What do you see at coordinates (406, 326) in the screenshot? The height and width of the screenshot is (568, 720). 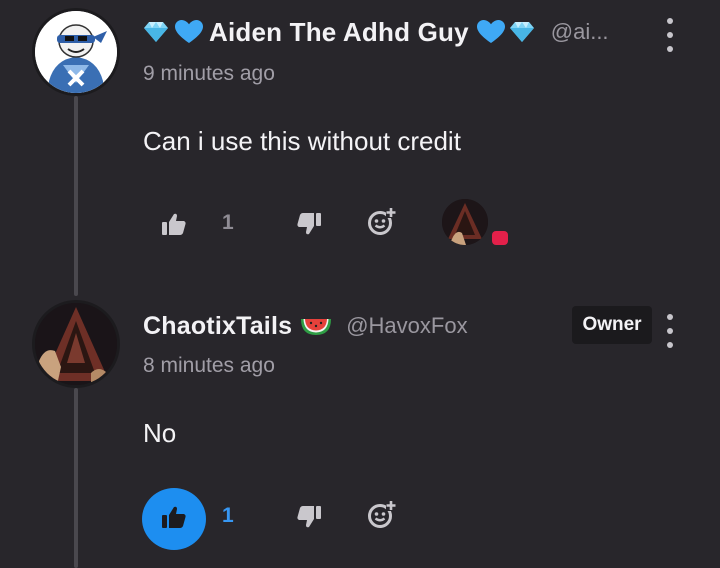 I see `user-handle: @HavoxFox` at bounding box center [406, 326].